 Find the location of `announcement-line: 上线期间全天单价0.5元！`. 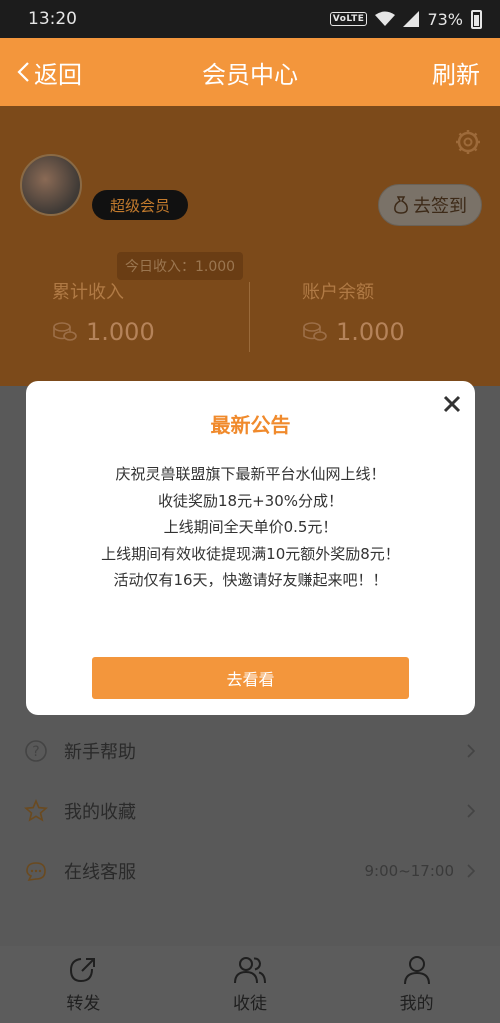

announcement-line: 上线期间全天单价0.5元！ is located at coordinates (250, 527).